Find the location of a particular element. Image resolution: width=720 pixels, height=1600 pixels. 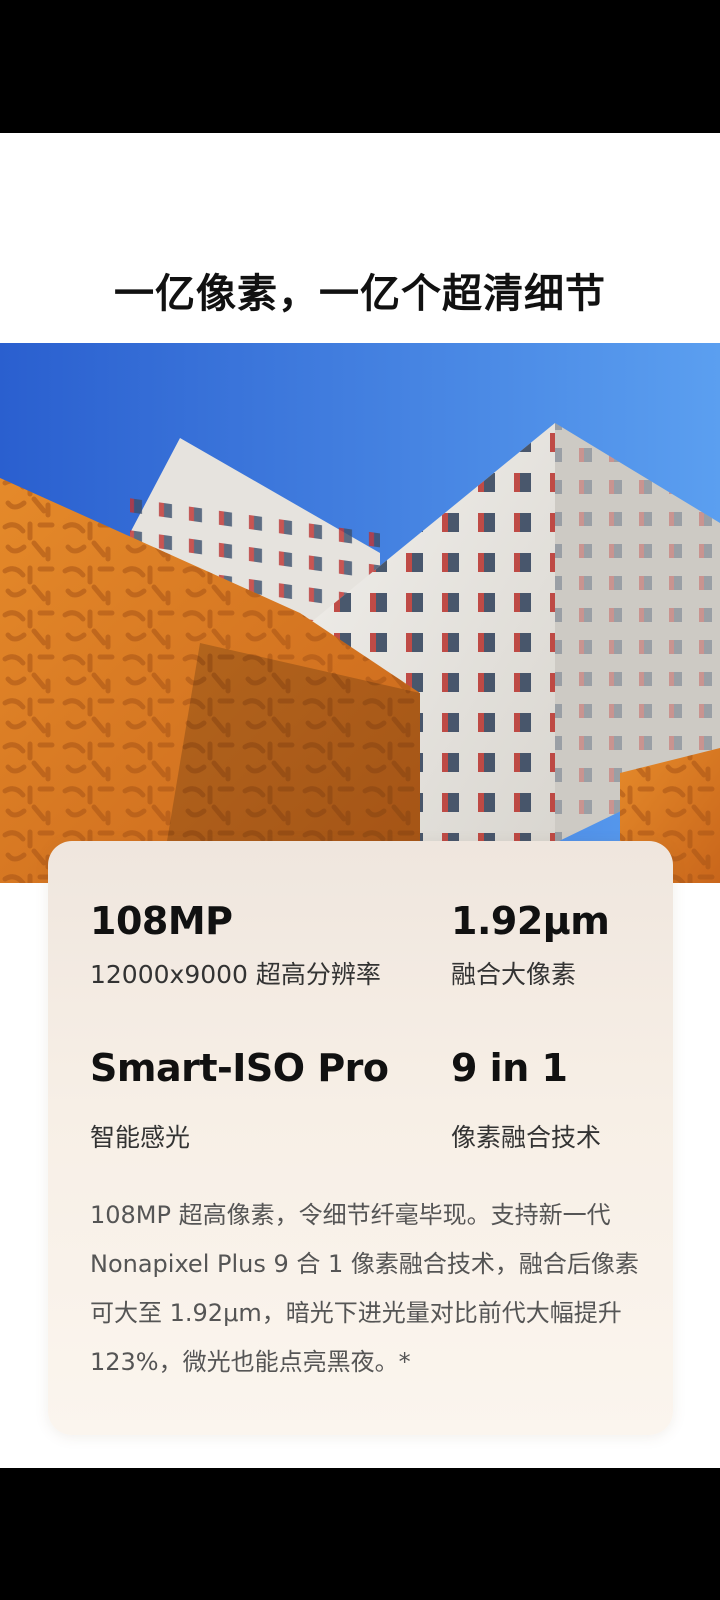

page-title: 一亿像素，一亿个超清细节 is located at coordinates (360, 294).